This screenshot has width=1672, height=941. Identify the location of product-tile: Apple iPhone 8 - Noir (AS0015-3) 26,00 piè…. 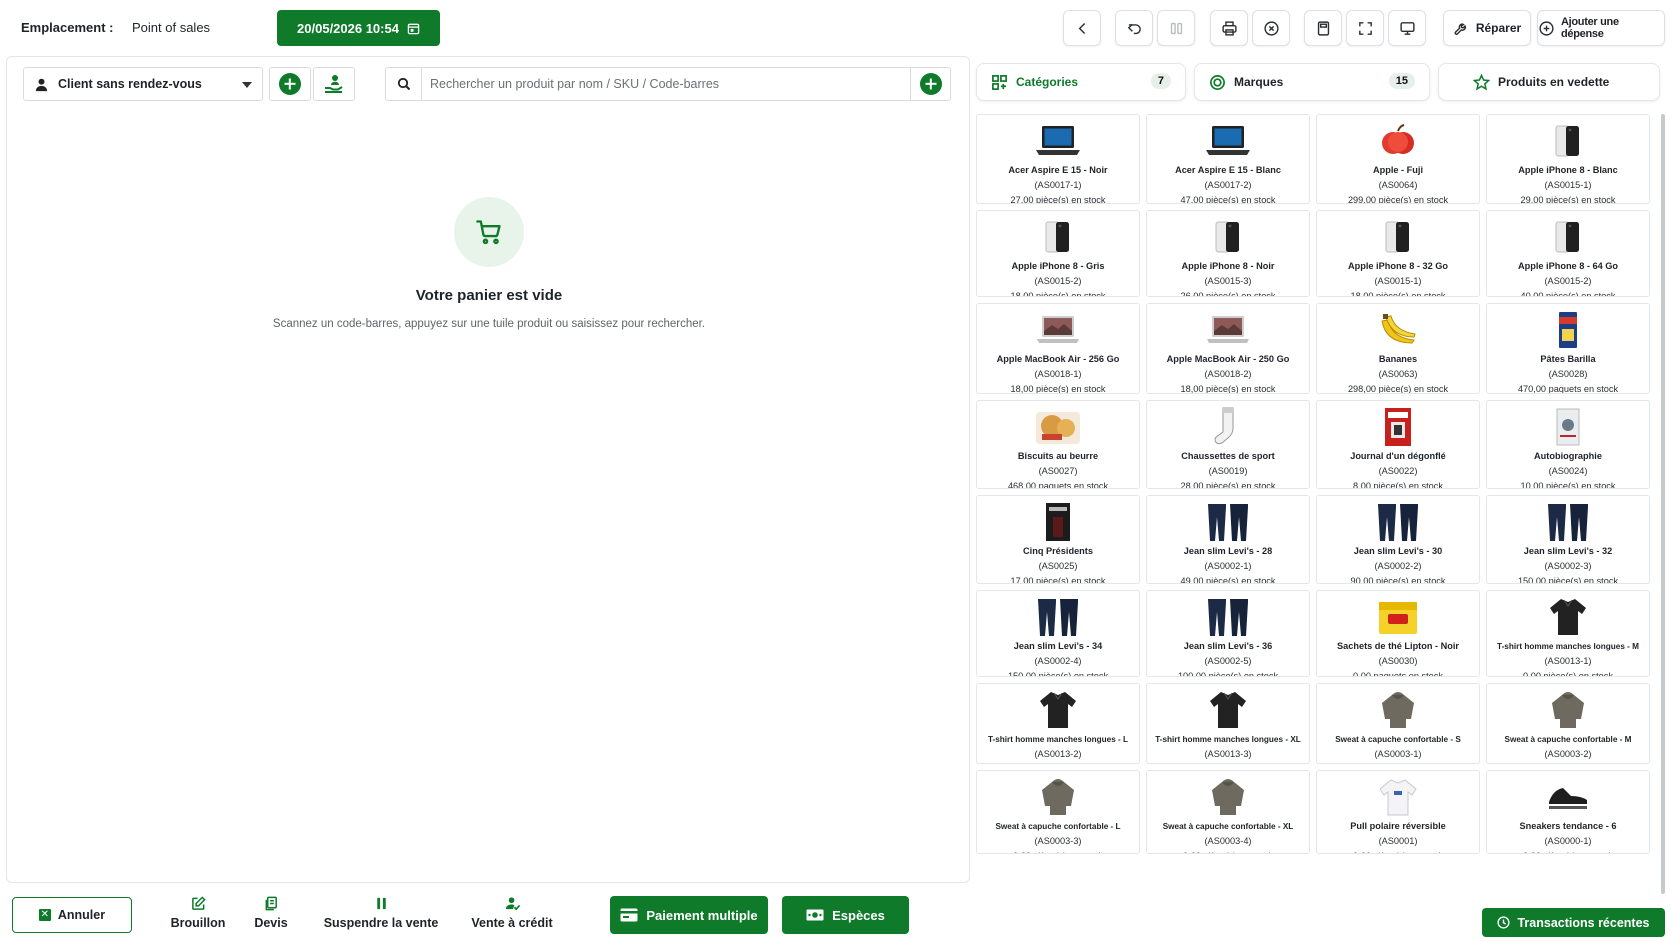
(1228, 253).